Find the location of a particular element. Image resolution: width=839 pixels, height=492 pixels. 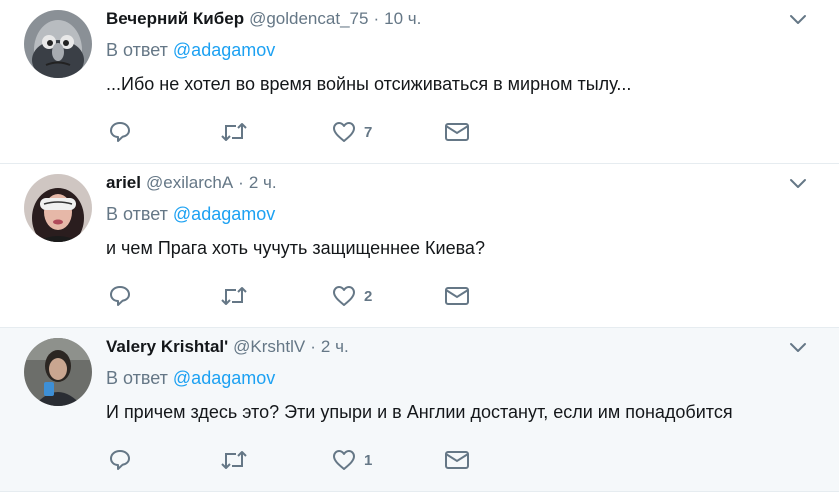

like-count: 1 is located at coordinates (368, 460).